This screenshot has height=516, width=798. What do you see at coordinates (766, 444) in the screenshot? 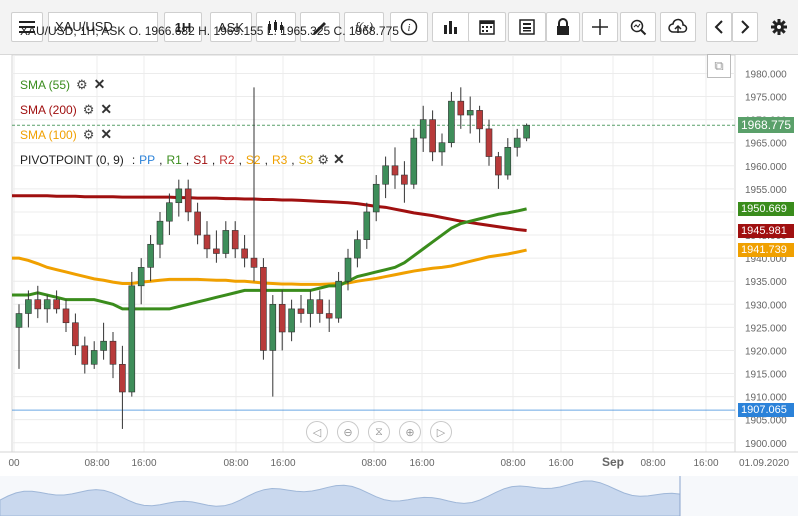
I see `price-tick: 1900.000` at bounding box center [766, 444].